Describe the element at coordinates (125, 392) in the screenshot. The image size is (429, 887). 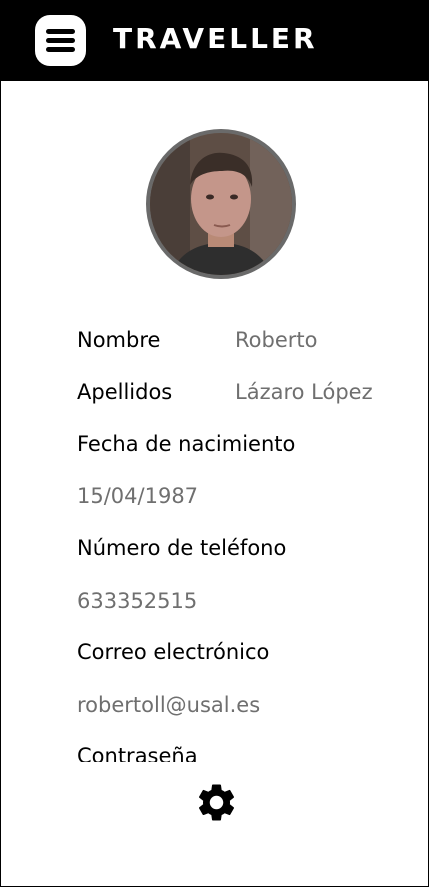
I see `field-label-apellidos: Apellidos` at that location.